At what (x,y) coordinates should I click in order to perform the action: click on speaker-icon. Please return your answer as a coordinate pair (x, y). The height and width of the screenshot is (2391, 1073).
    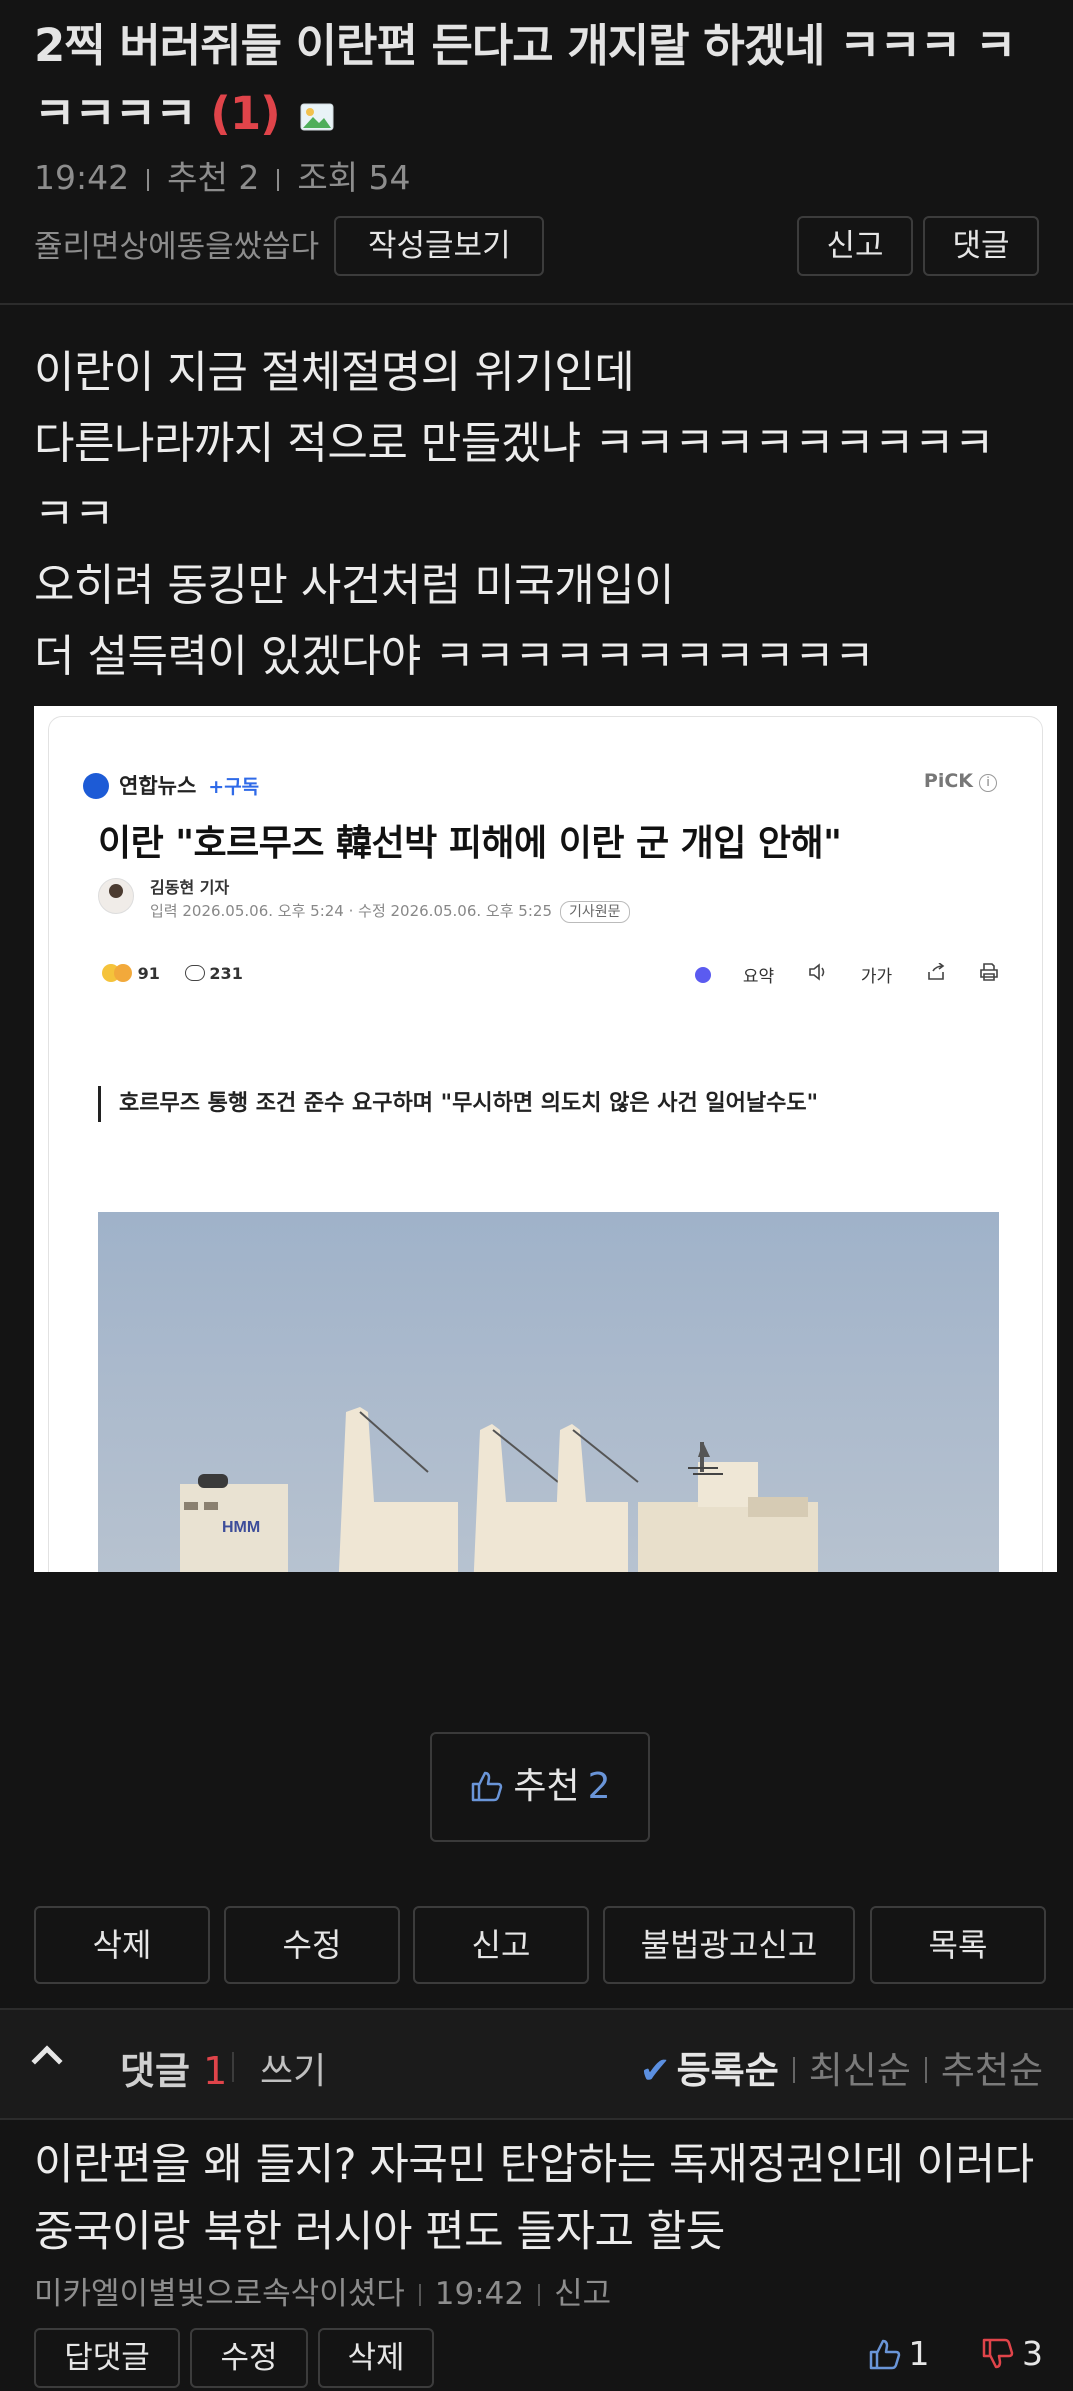
    Looking at the image, I should click on (818, 974).